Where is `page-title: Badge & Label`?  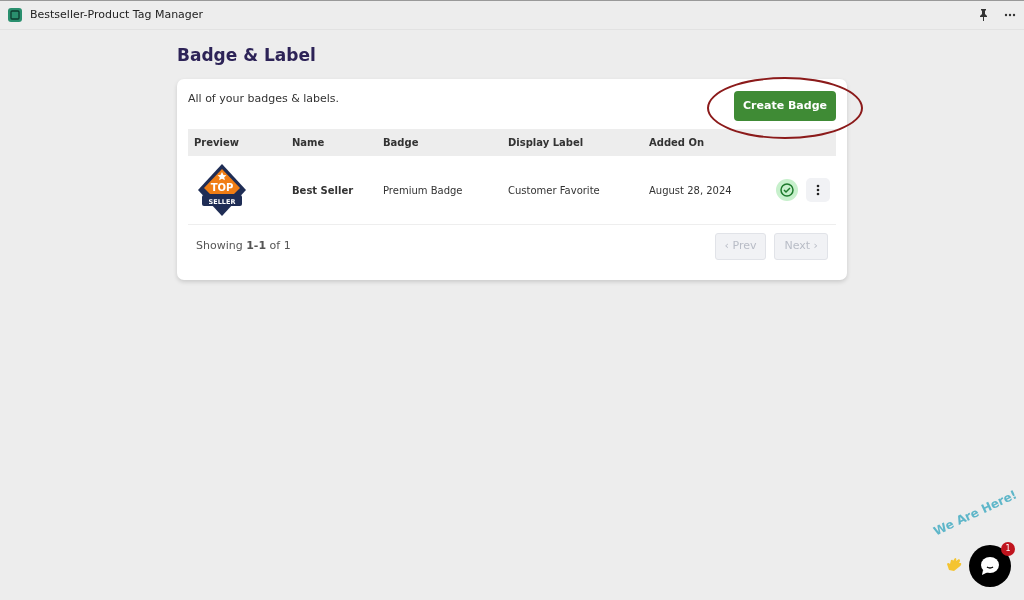 page-title: Badge & Label is located at coordinates (247, 55).